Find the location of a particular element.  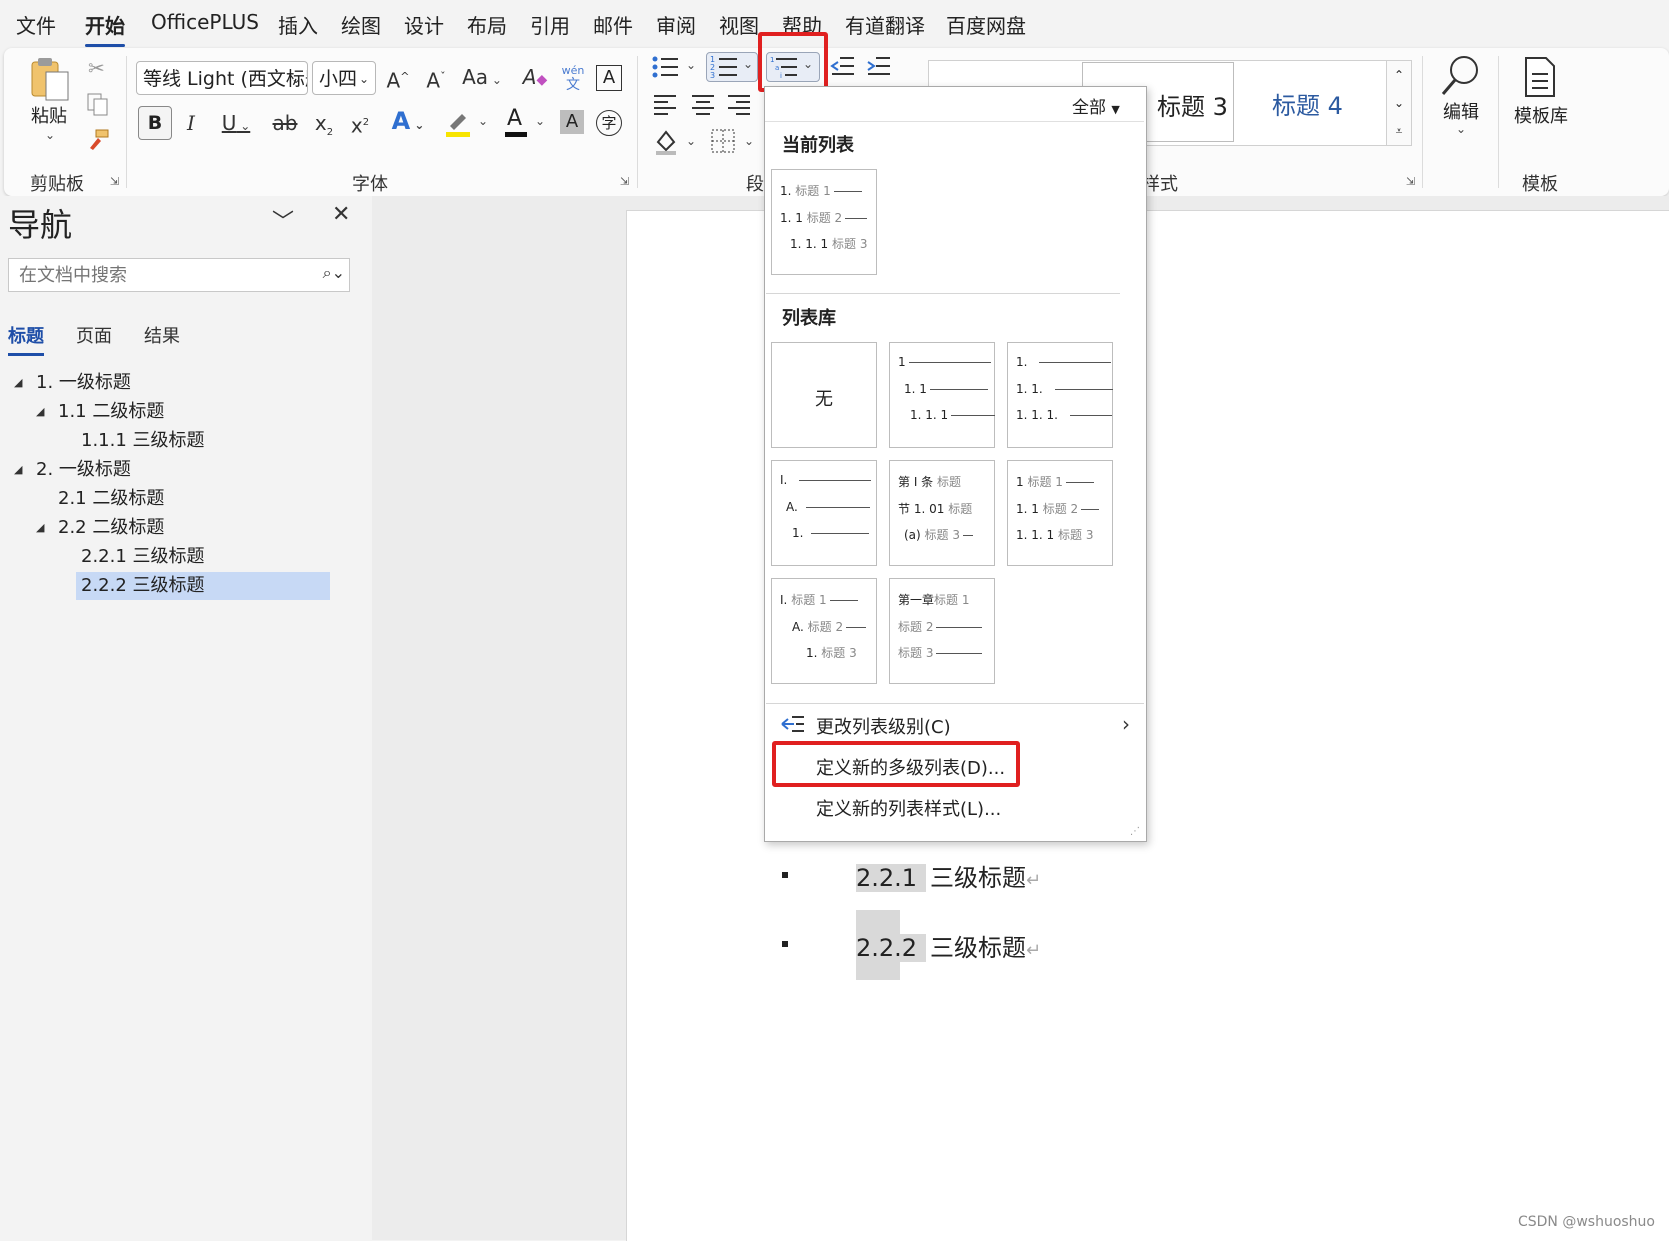

menu-layout: 布局 is located at coordinates (487, 24).